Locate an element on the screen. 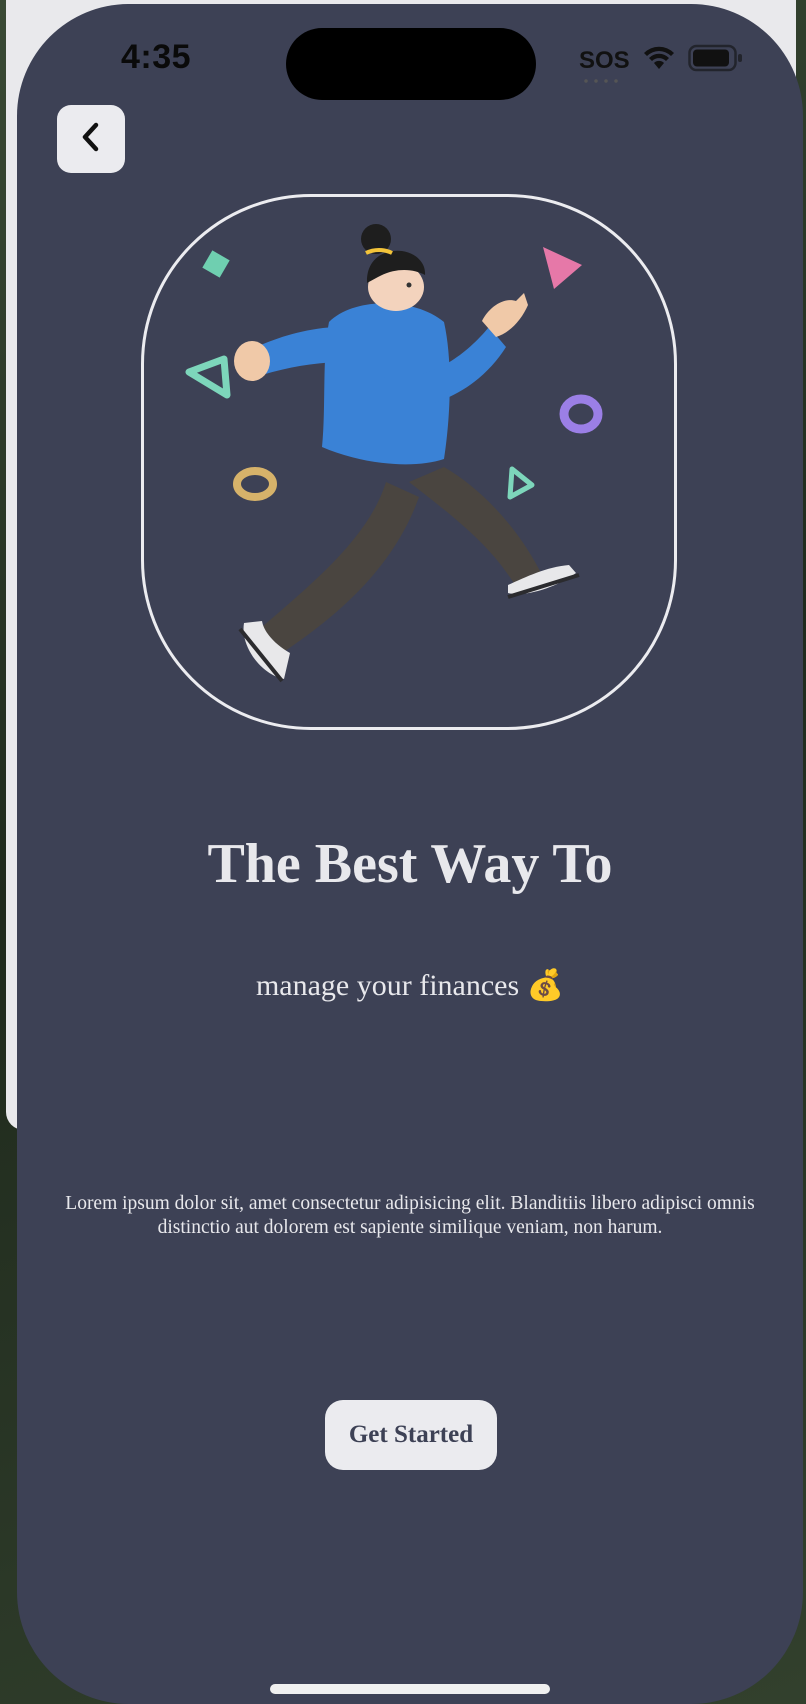  status-time: 4:35 is located at coordinates (156, 57).